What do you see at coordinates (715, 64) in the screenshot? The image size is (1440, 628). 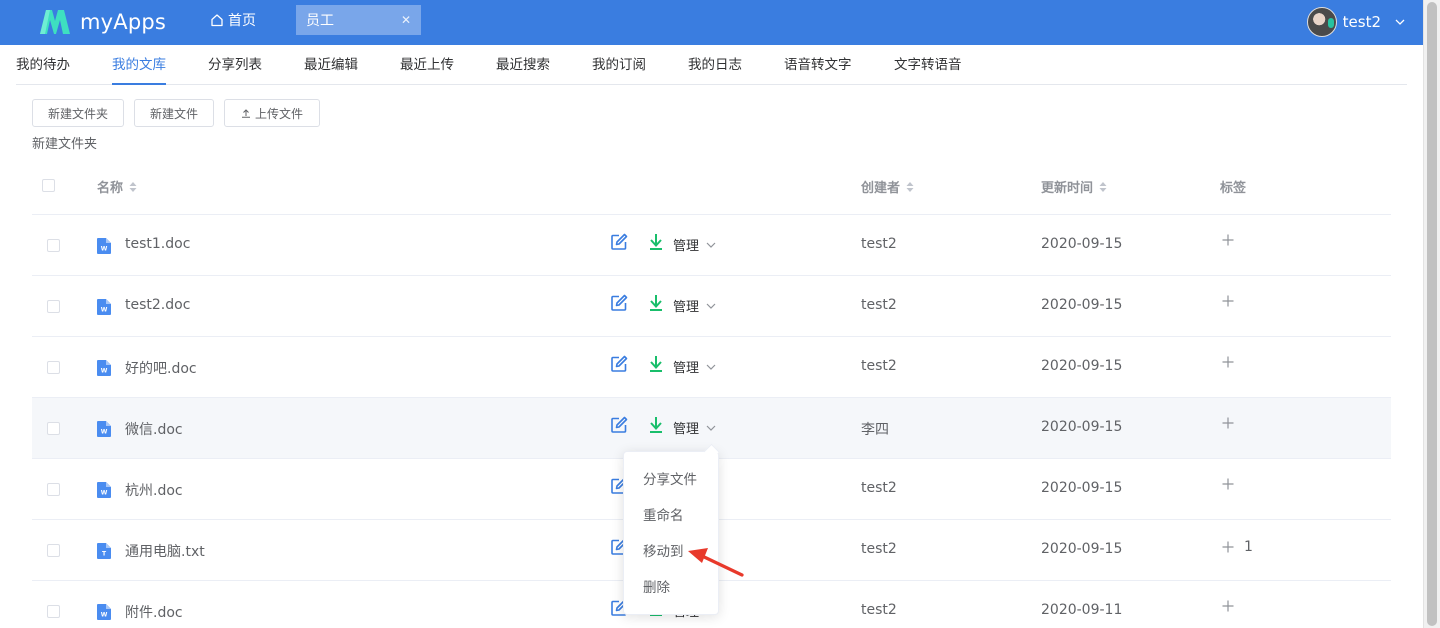 I see `tab-my-log: 我的日志` at bounding box center [715, 64].